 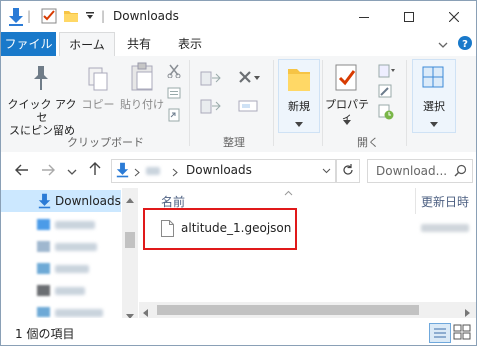 I want to click on cut-icon, so click(x=174, y=72).